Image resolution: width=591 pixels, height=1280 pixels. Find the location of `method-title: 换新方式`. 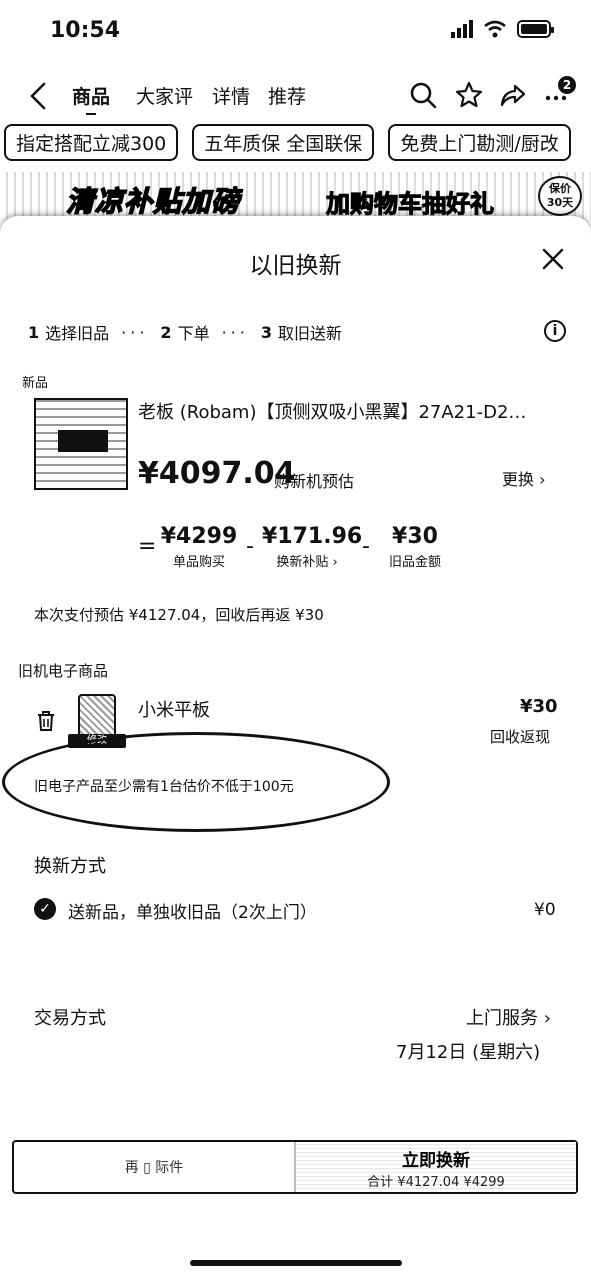

method-title: 换新方式 is located at coordinates (70, 866).